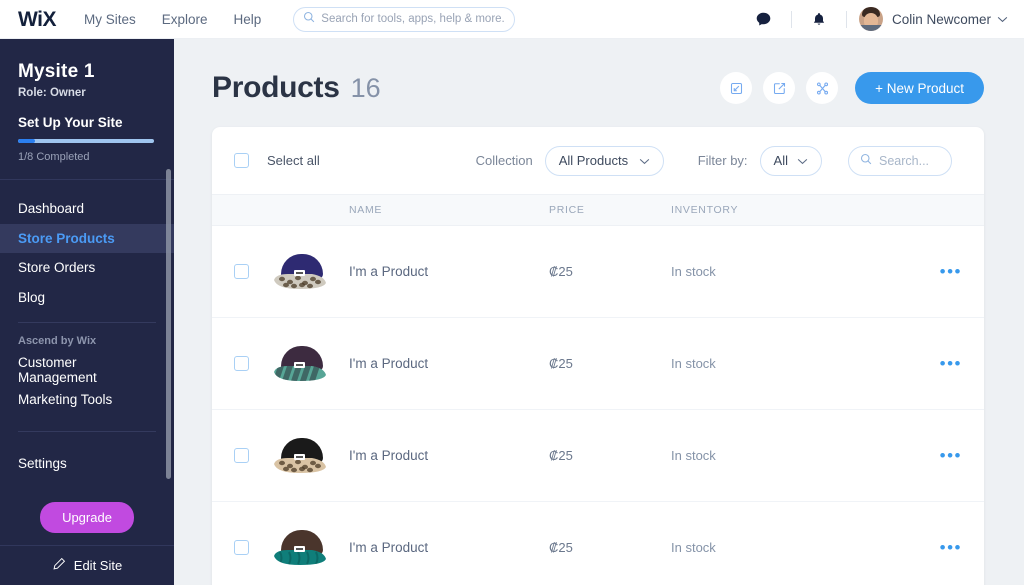 The width and height of the screenshot is (1024, 585). What do you see at coordinates (87, 208) in the screenshot?
I see `sidebar-item-dashboard: Dashboard` at bounding box center [87, 208].